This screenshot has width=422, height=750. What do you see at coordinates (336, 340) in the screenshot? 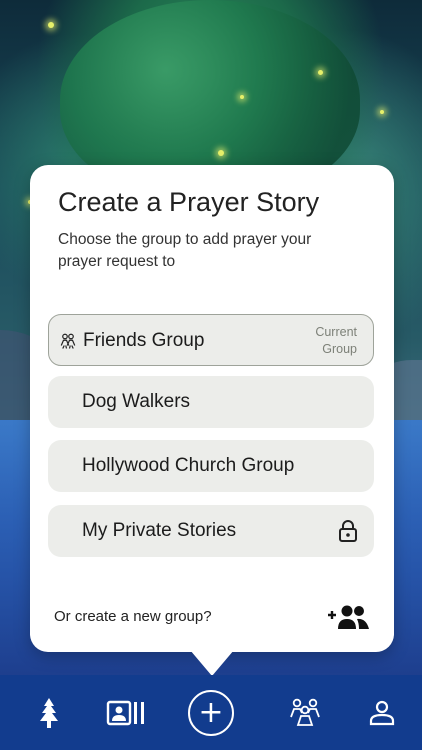
I see `current-group-badge: Current Group` at bounding box center [336, 340].